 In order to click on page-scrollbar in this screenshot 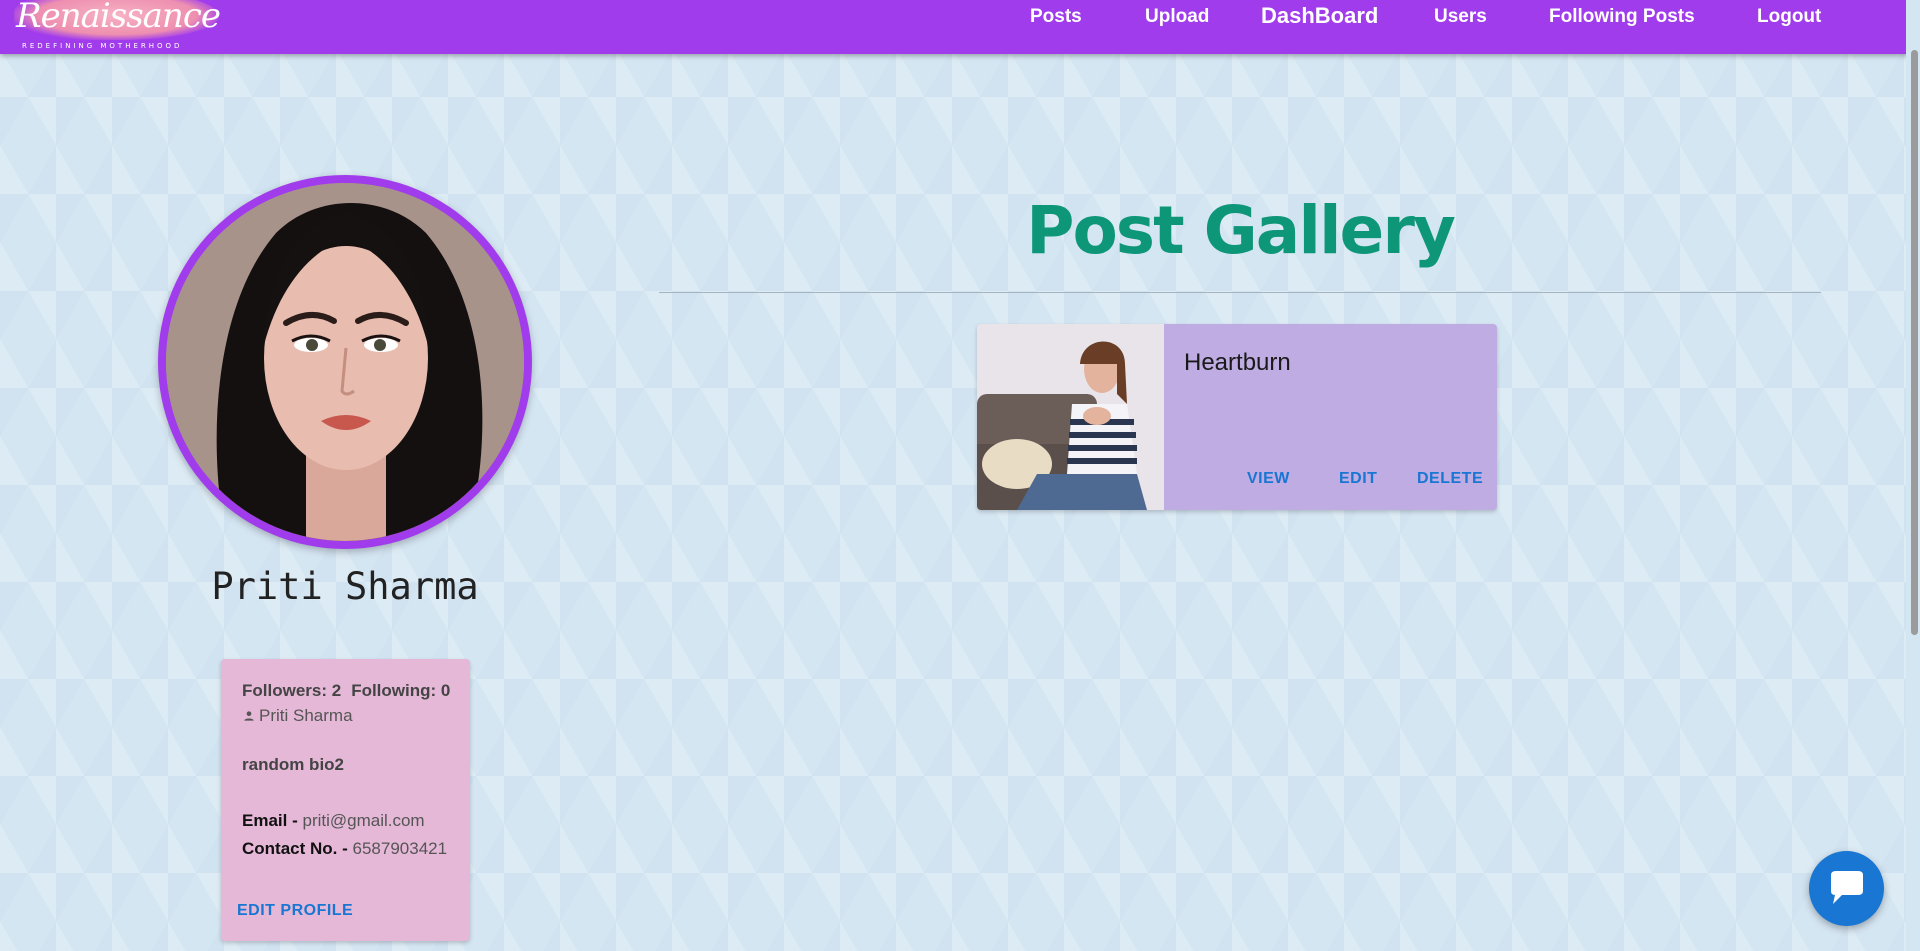, I will do `click(1913, 475)`.